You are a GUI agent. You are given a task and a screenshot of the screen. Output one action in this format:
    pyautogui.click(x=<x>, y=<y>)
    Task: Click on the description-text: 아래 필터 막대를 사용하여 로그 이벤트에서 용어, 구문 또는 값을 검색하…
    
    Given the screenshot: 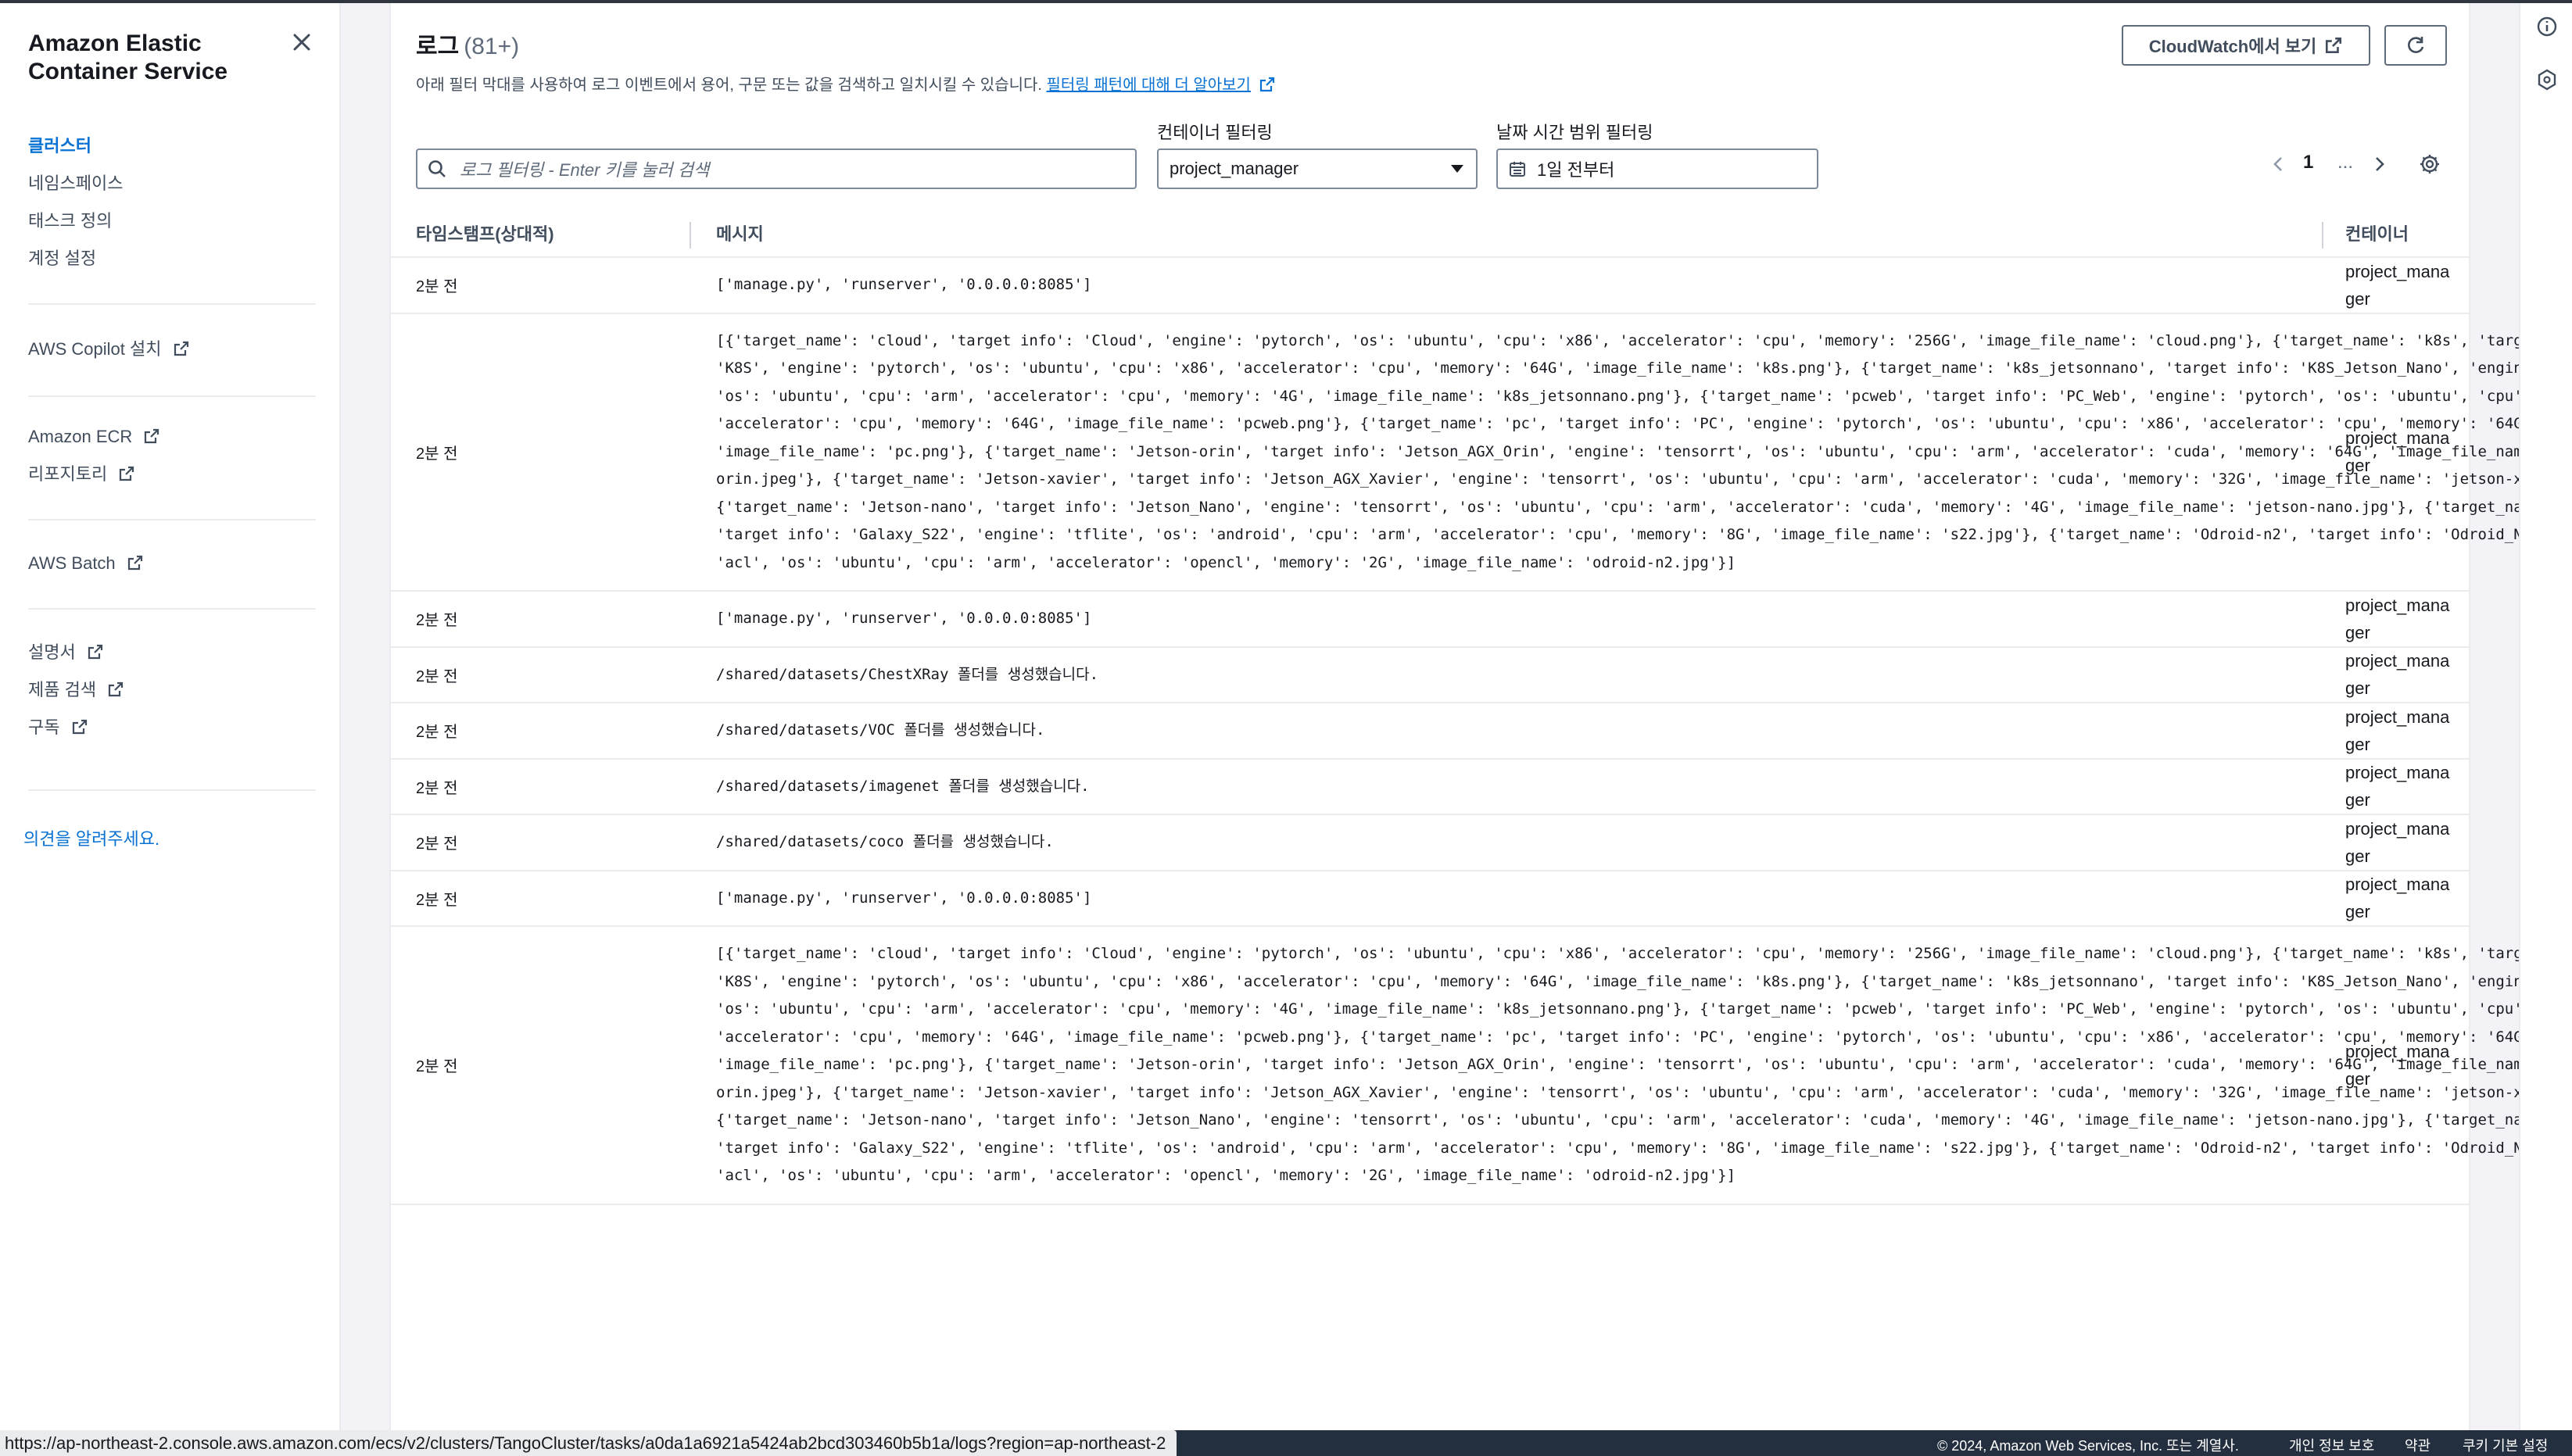 What is the action you would take?
    pyautogui.click(x=729, y=85)
    